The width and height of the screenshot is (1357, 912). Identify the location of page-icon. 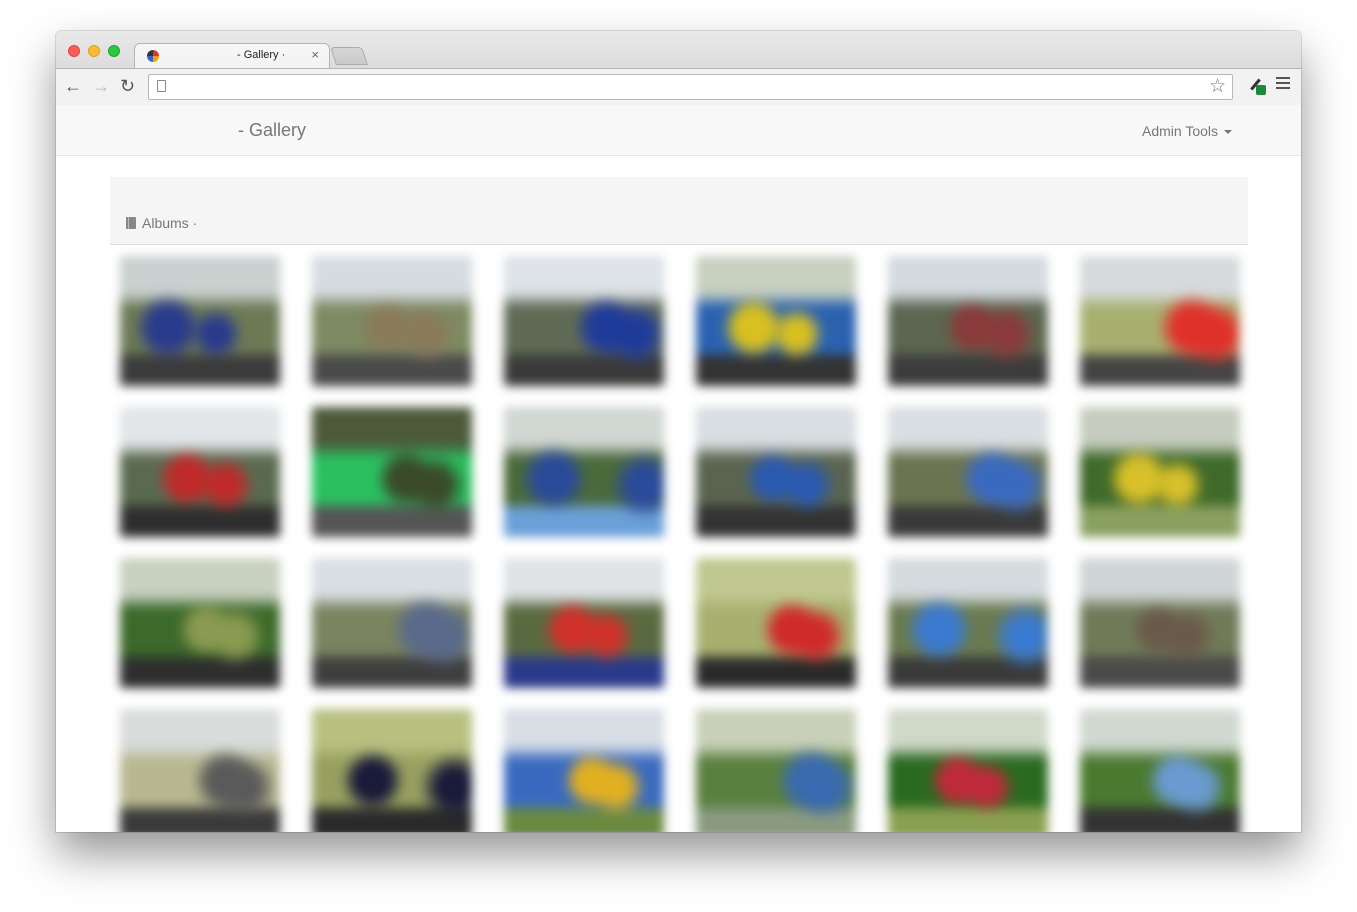
(161, 86).